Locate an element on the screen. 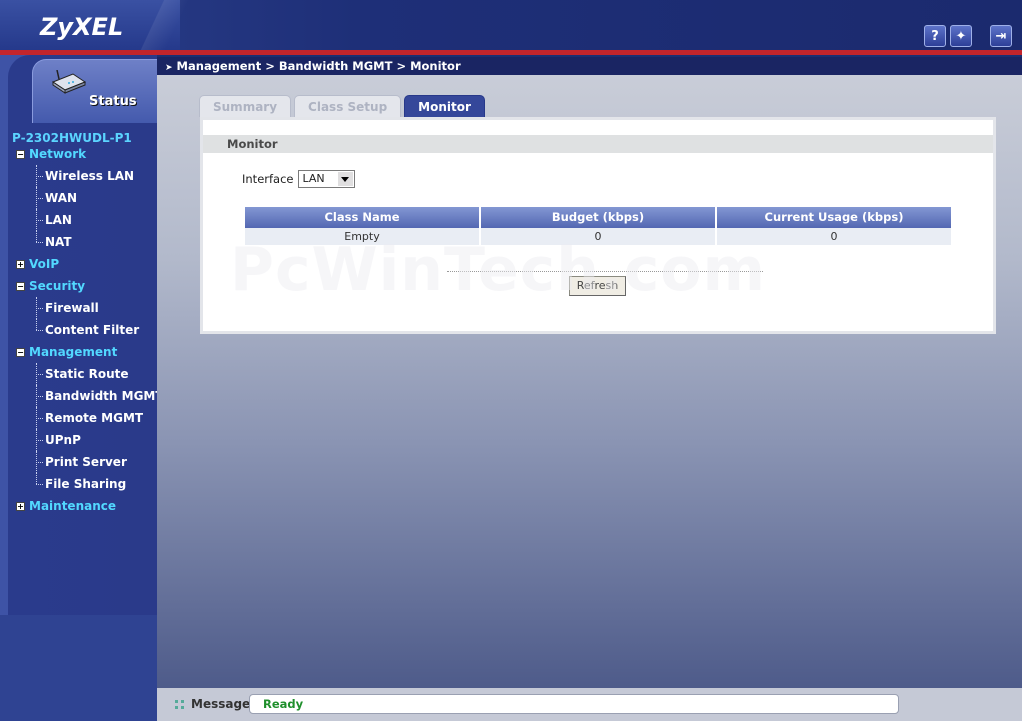  sidebar-item-label: VoIP is located at coordinates (44, 264).